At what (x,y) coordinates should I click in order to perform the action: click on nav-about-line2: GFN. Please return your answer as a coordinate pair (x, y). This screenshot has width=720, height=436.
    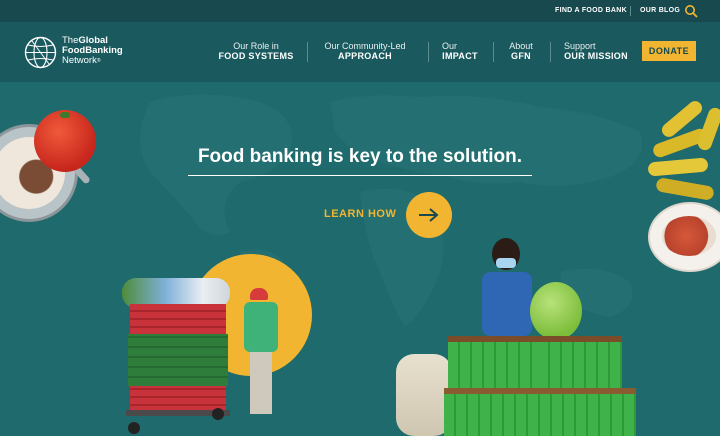
    Looking at the image, I should click on (521, 56).